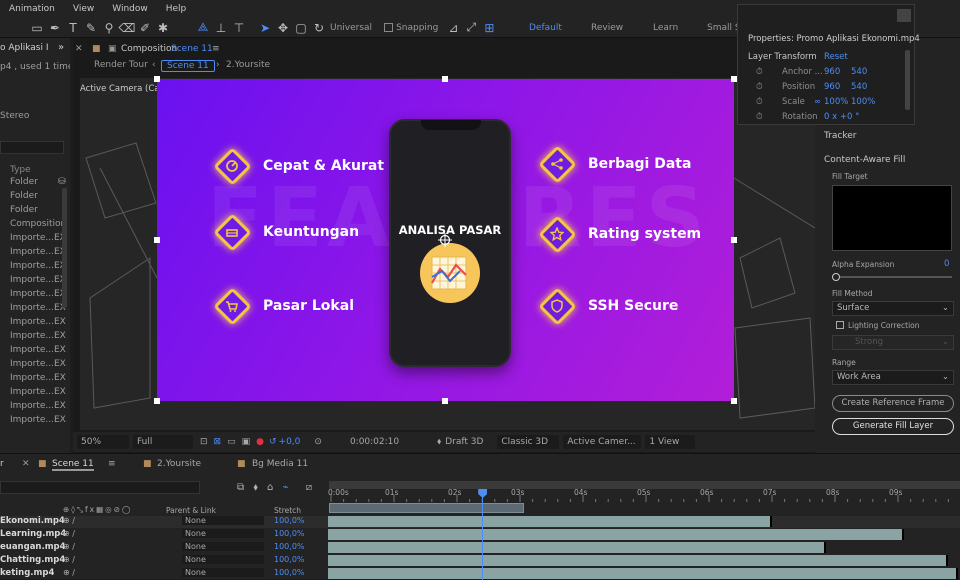 Image resolution: width=960 pixels, height=580 pixels. What do you see at coordinates (55, 28) in the screenshot?
I see `pen-tool-icon: ✒` at bounding box center [55, 28].